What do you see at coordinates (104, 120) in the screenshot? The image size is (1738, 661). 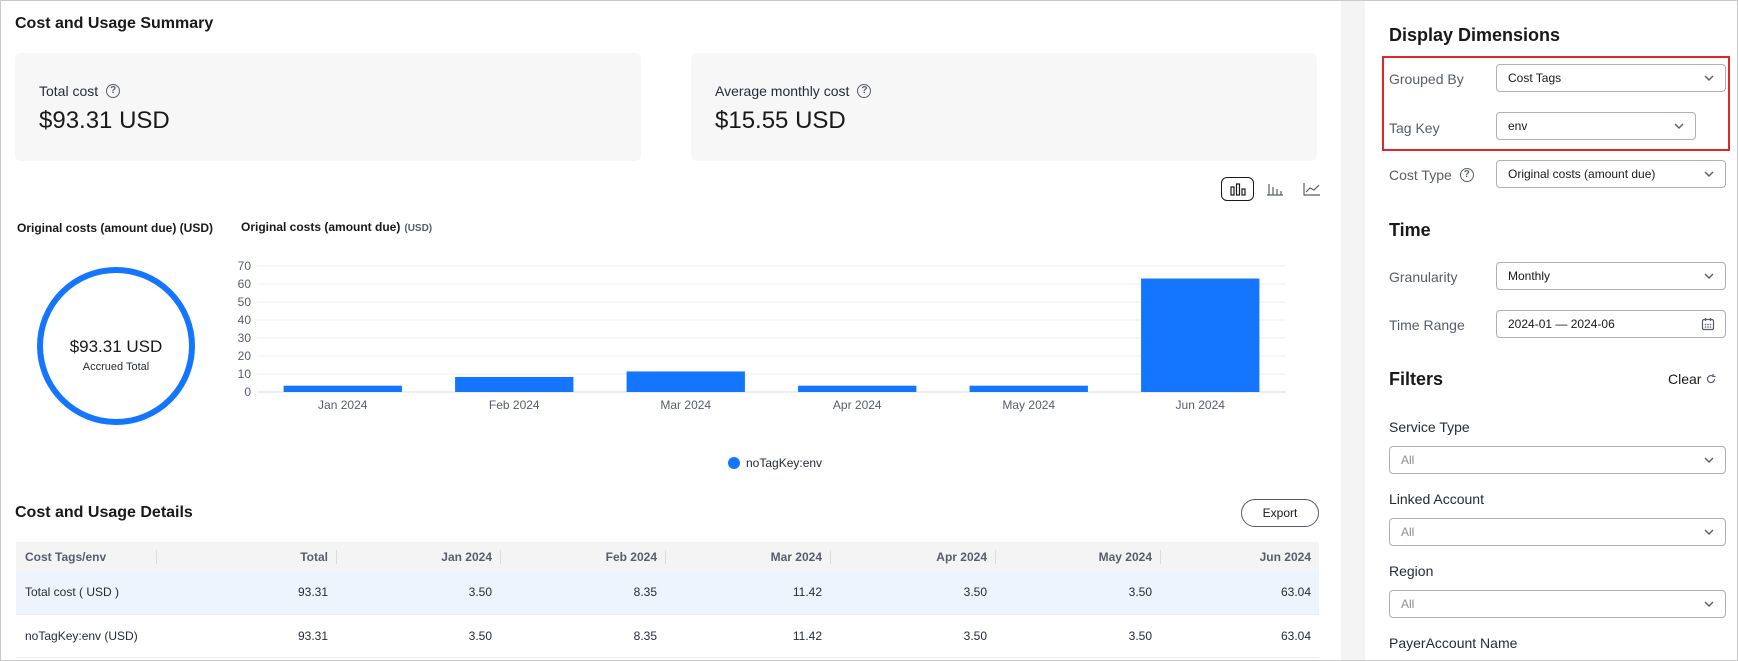 I see `total-cost-value: $93.31 USD` at bounding box center [104, 120].